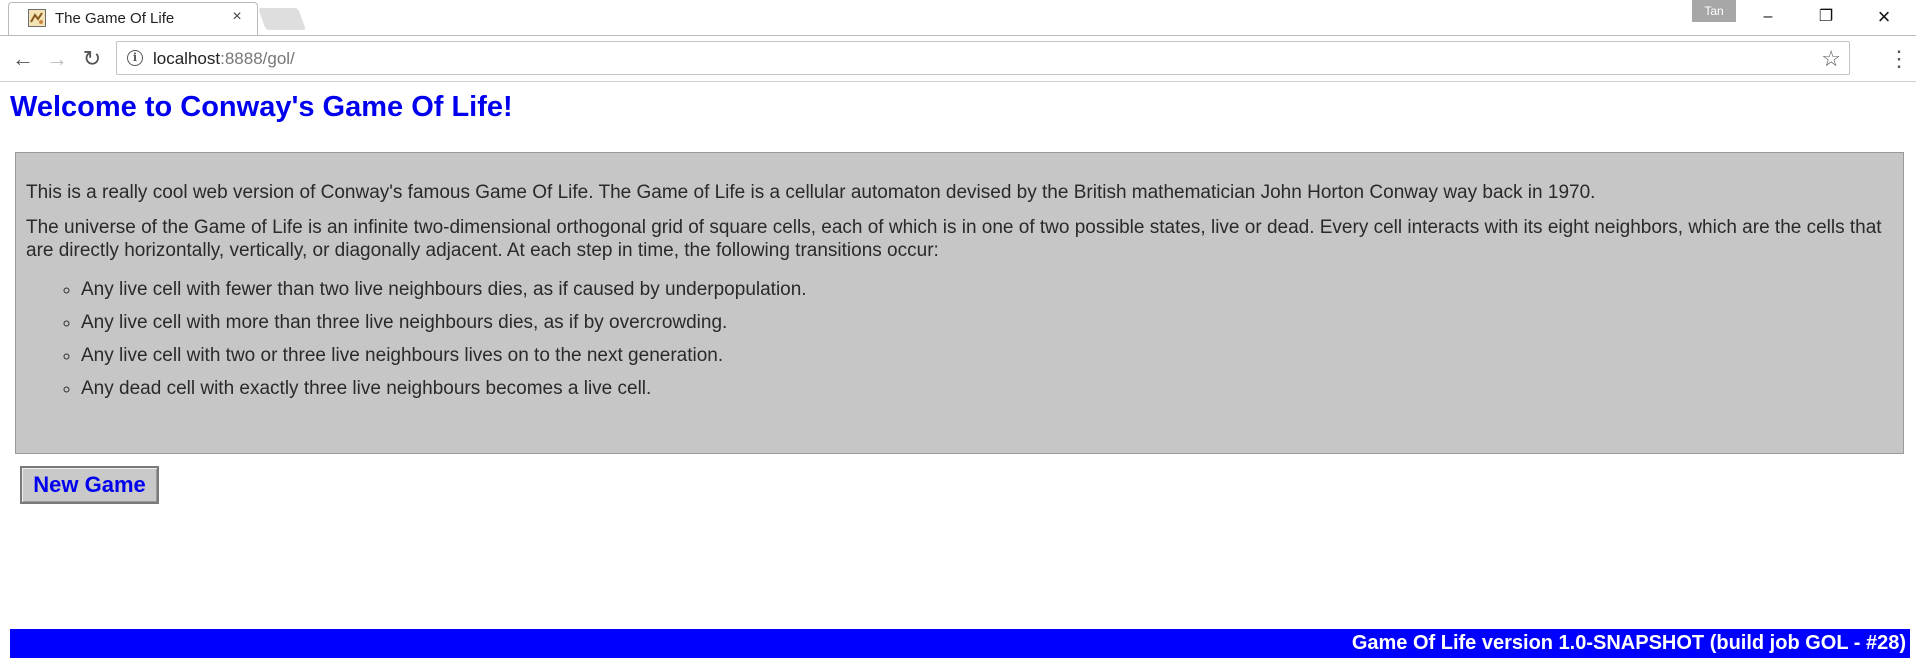 This screenshot has width=1916, height=668. I want to click on close-window-button: ×, so click(1884, 17).